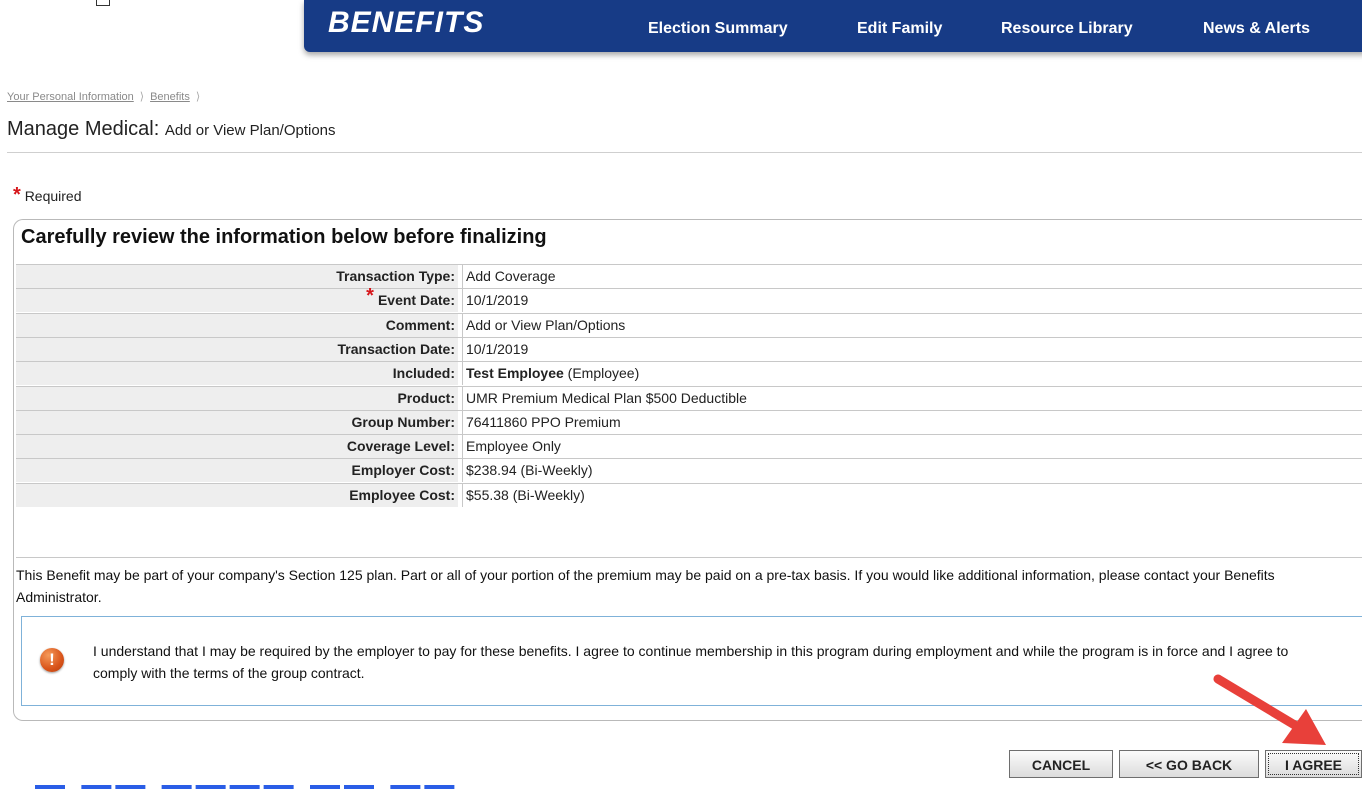 The width and height of the screenshot is (1362, 789). What do you see at coordinates (525, 494) in the screenshot?
I see `review-row-value-text: $55.38 (Bi-Weekly)` at bounding box center [525, 494].